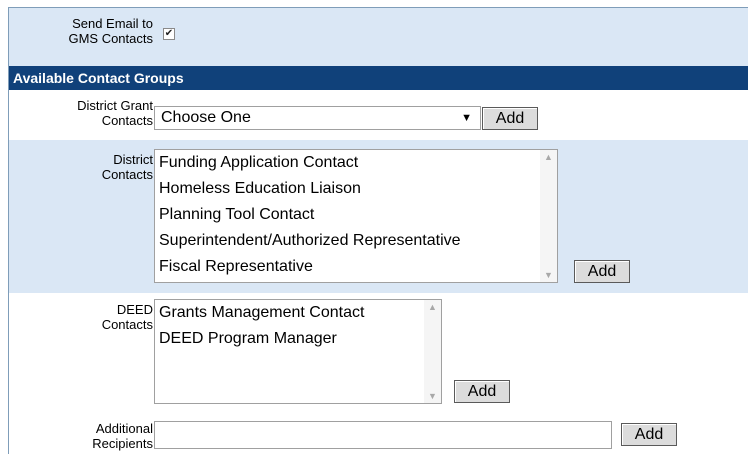 The width and height of the screenshot is (748, 454). What do you see at coordinates (206, 117) in the screenshot?
I see `district-grant-selected-value: Choose One` at bounding box center [206, 117].